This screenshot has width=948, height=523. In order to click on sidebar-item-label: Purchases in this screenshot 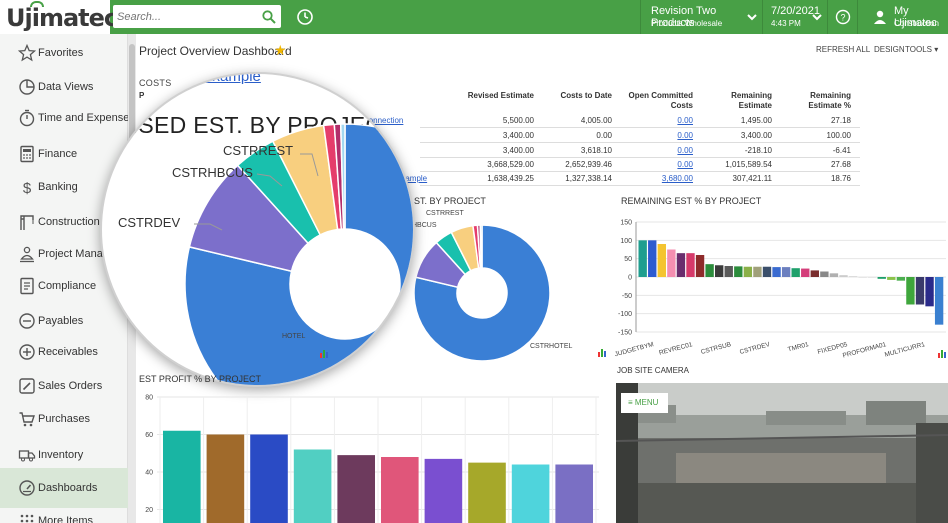, I will do `click(64, 419)`.